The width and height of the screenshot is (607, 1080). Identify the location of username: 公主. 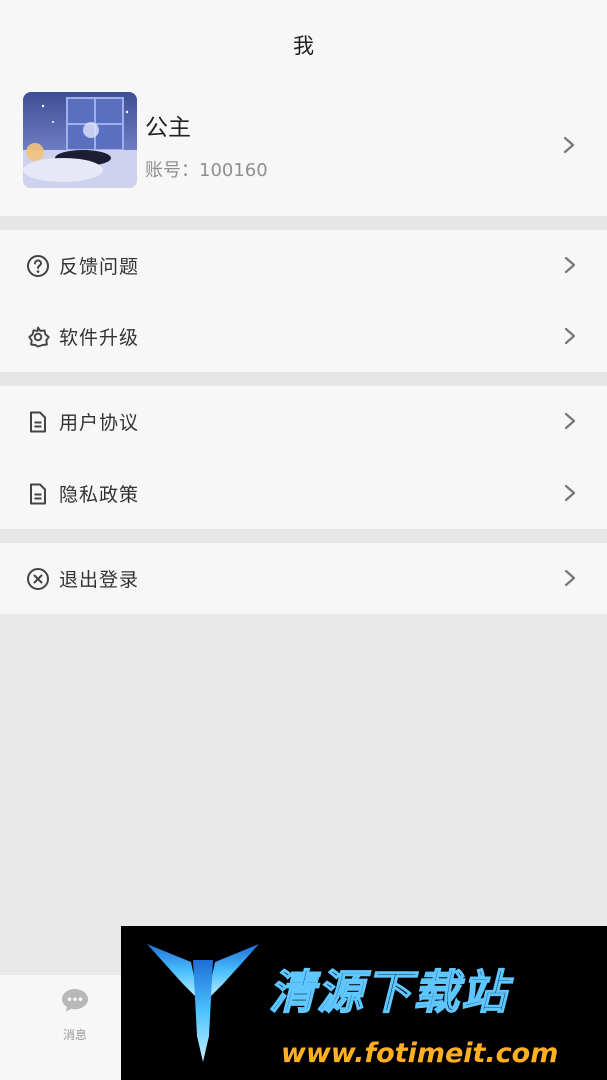
(168, 128).